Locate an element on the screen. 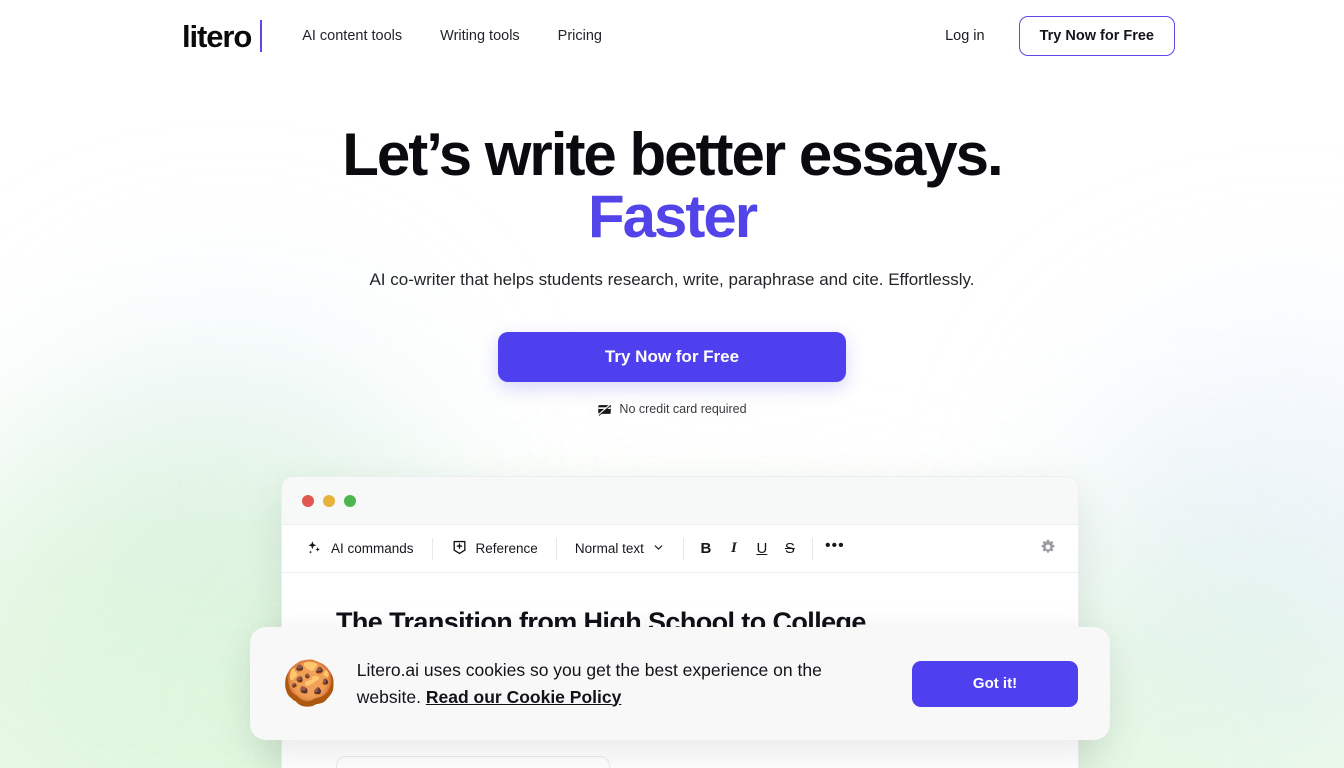  header-actions: Log in Try Now for Free is located at coordinates (1049, 36).